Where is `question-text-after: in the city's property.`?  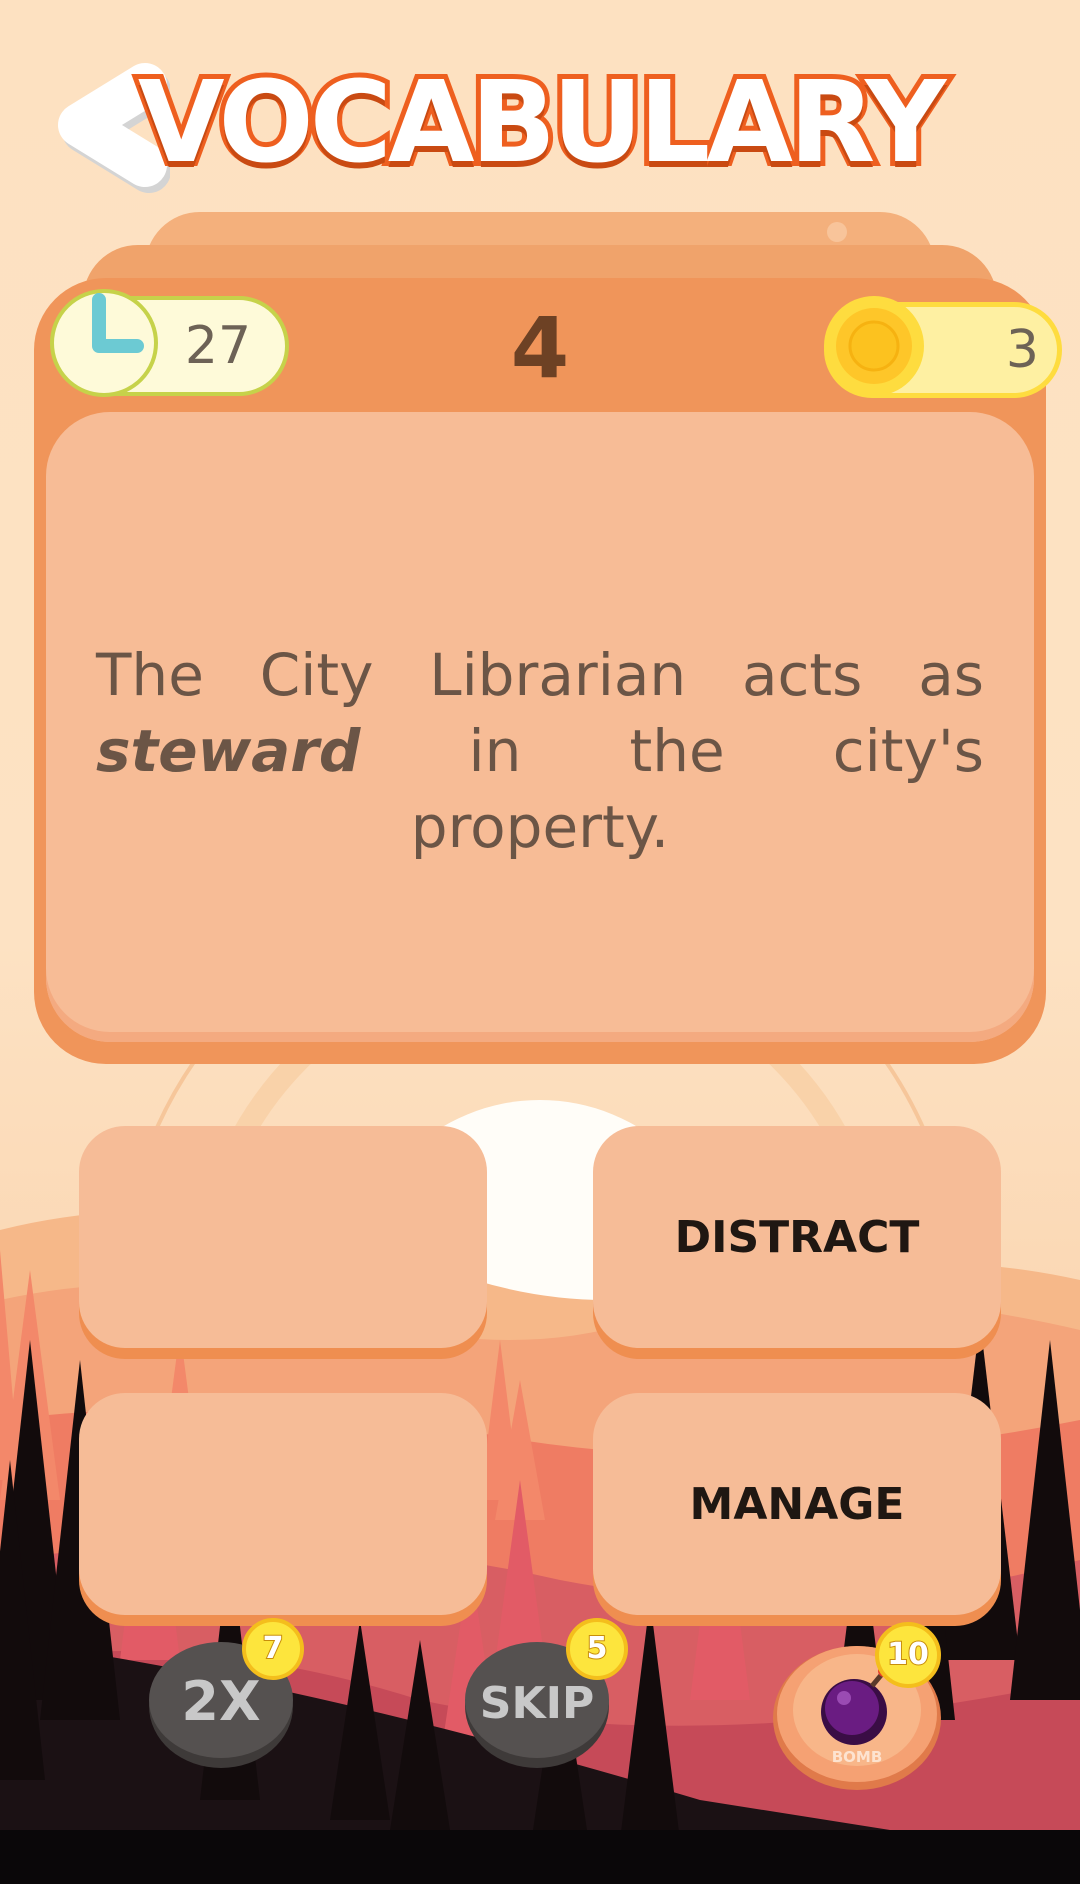
question-text-after: in the city's property. is located at coordinates (697, 789).